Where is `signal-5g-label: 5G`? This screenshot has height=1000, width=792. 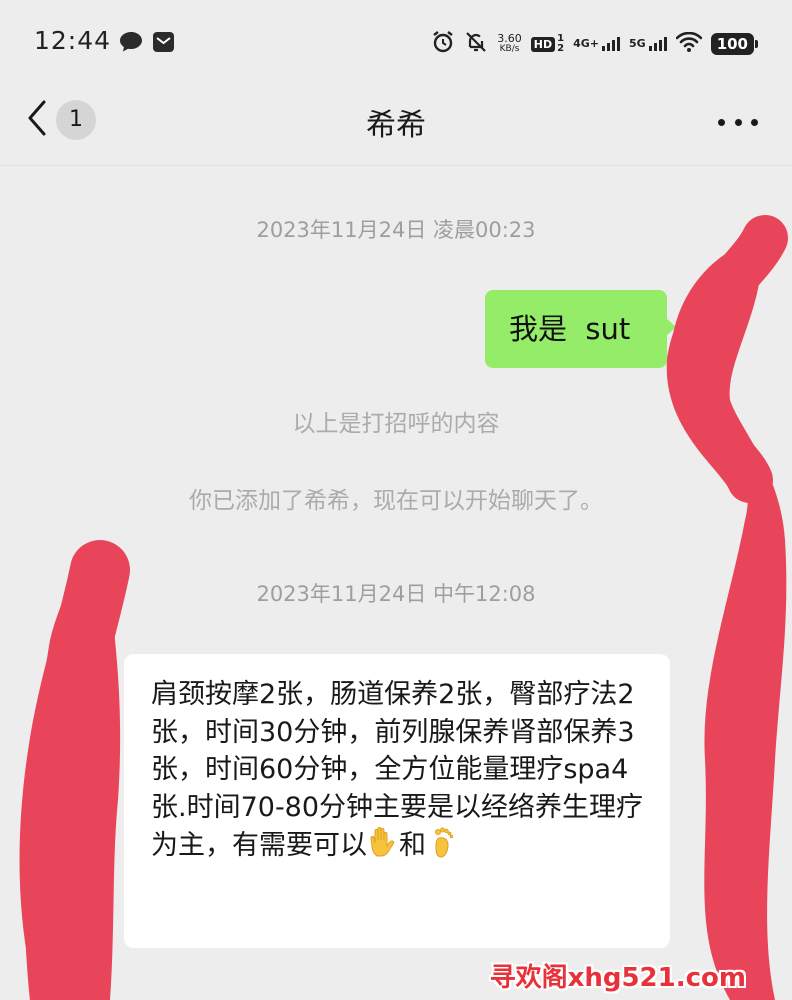
signal-5g-label: 5G is located at coordinates (637, 43).